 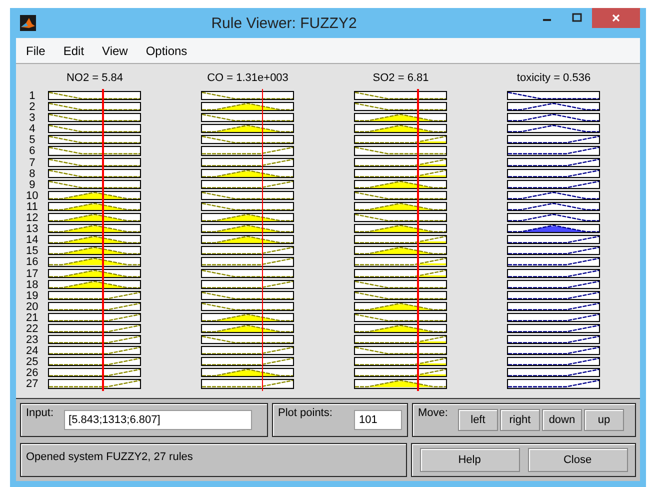 I want to click on menu-item: View, so click(x=115, y=51).